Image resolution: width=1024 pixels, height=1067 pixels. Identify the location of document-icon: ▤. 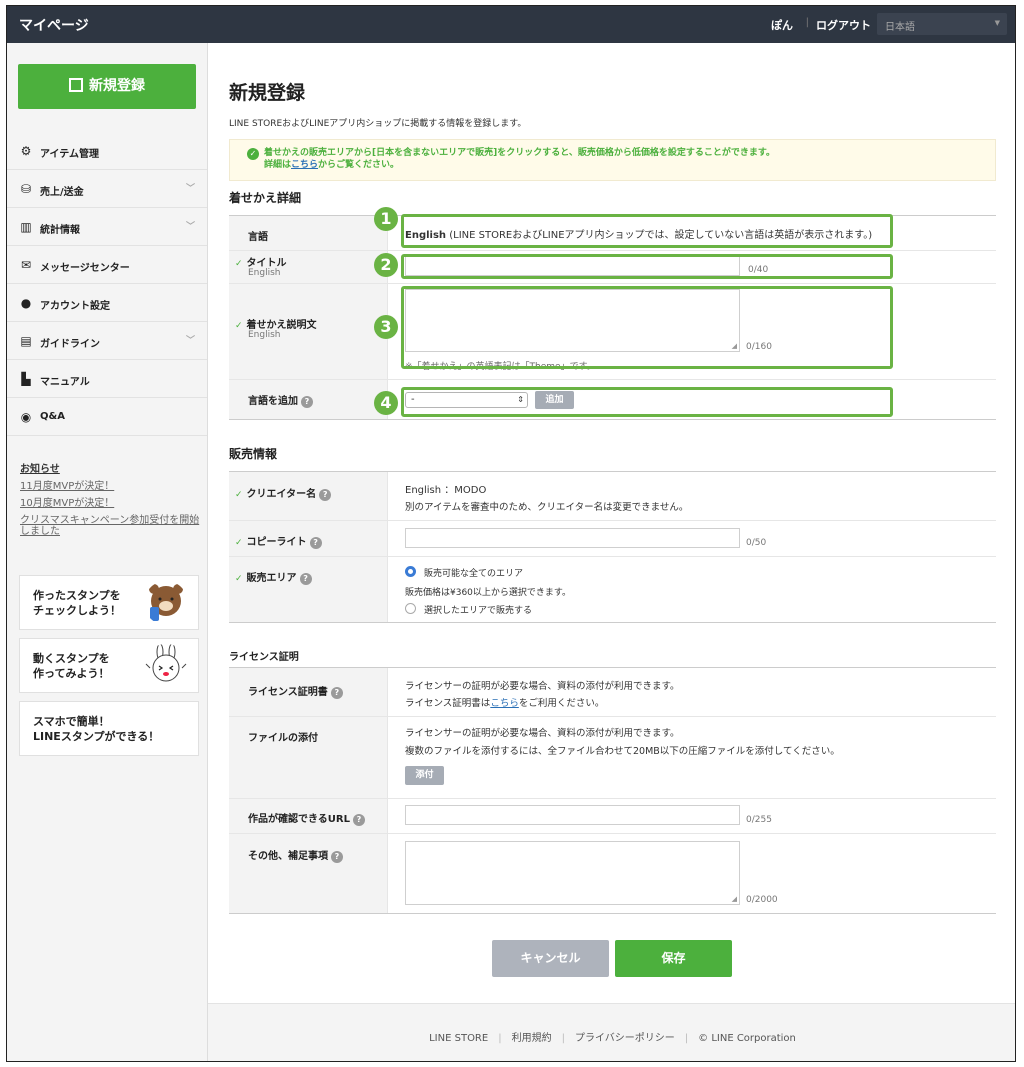
(26, 341).